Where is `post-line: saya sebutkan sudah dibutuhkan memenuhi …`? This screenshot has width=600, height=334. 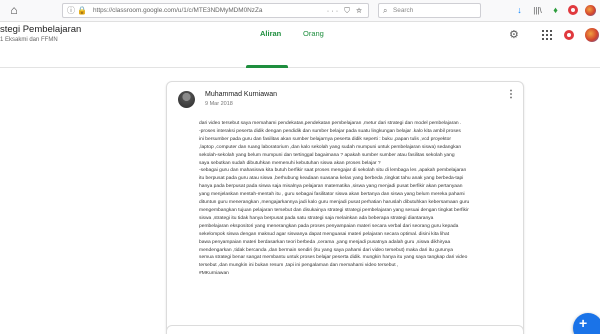 post-line: saya sebutkan sudah dibutuhkan memenuhi … is located at coordinates (290, 163).